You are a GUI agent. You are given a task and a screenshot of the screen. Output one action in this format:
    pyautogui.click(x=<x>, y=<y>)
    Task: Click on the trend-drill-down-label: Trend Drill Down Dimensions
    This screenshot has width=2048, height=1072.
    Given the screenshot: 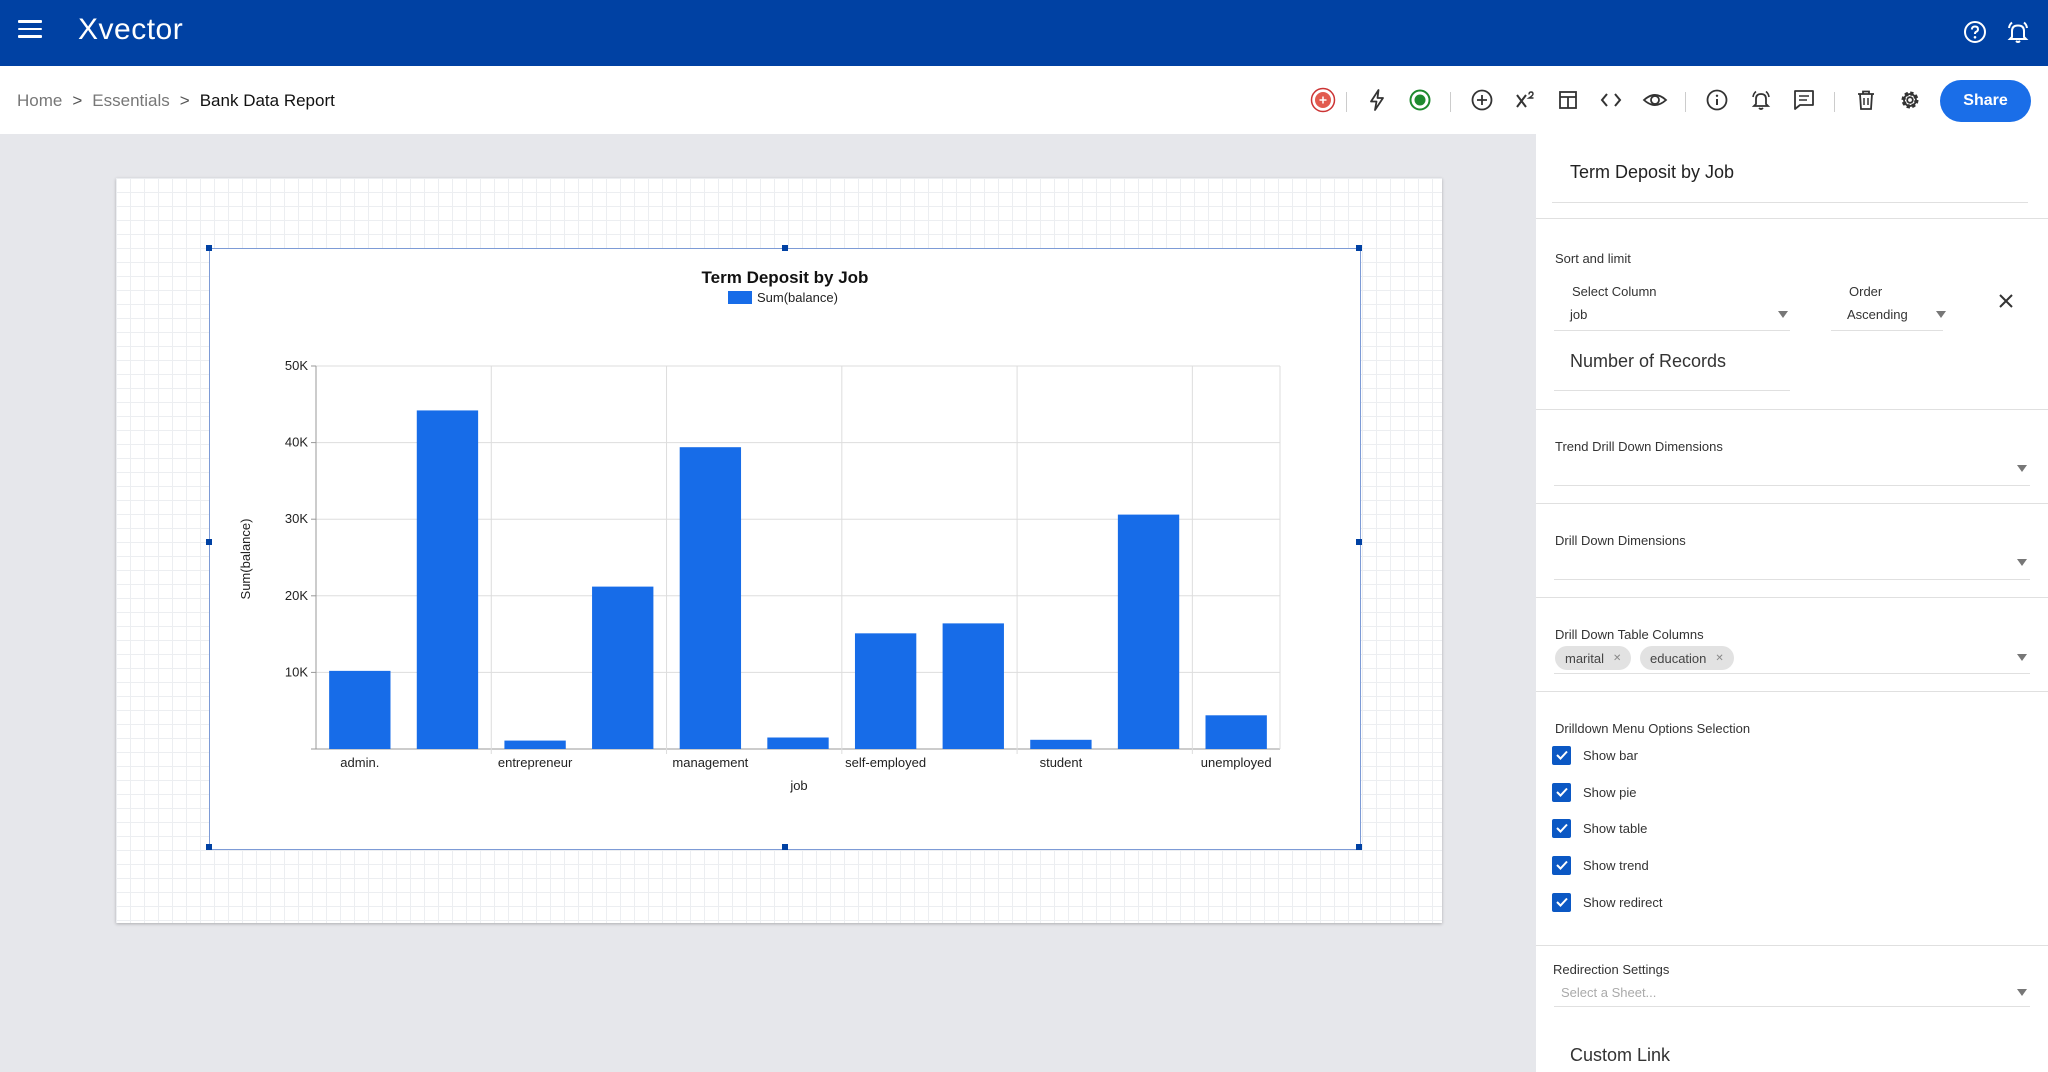 What is the action you would take?
    pyautogui.click(x=1639, y=446)
    